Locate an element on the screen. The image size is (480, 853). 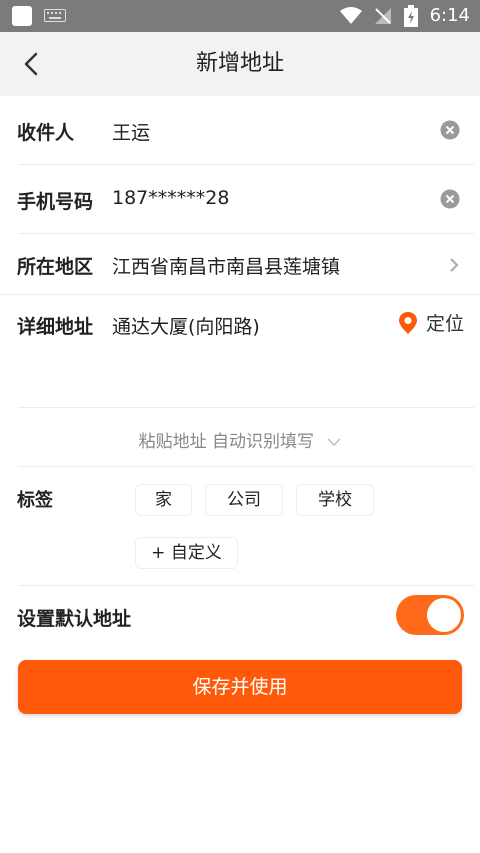
wifi-icon is located at coordinates (350, 15).